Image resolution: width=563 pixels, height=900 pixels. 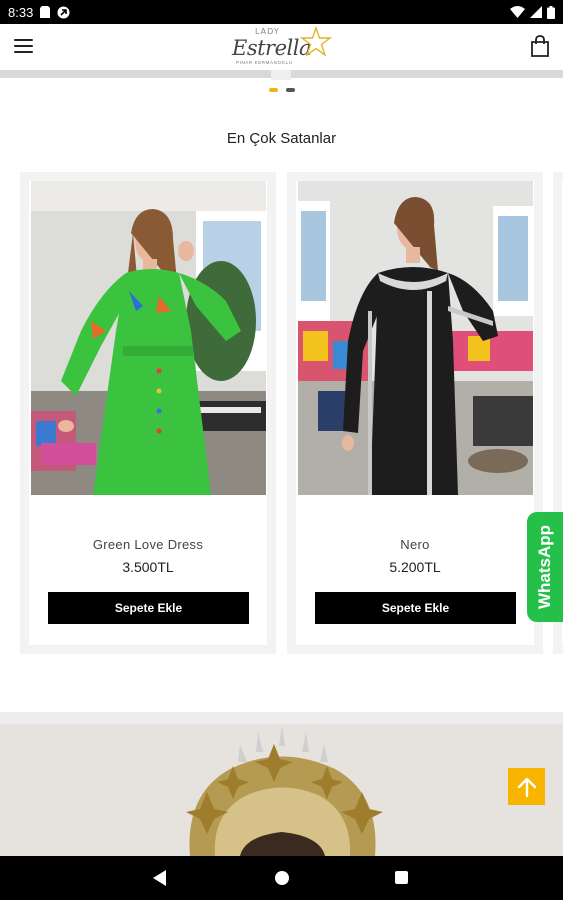 I want to click on slider-dot, so click(x=290, y=90).